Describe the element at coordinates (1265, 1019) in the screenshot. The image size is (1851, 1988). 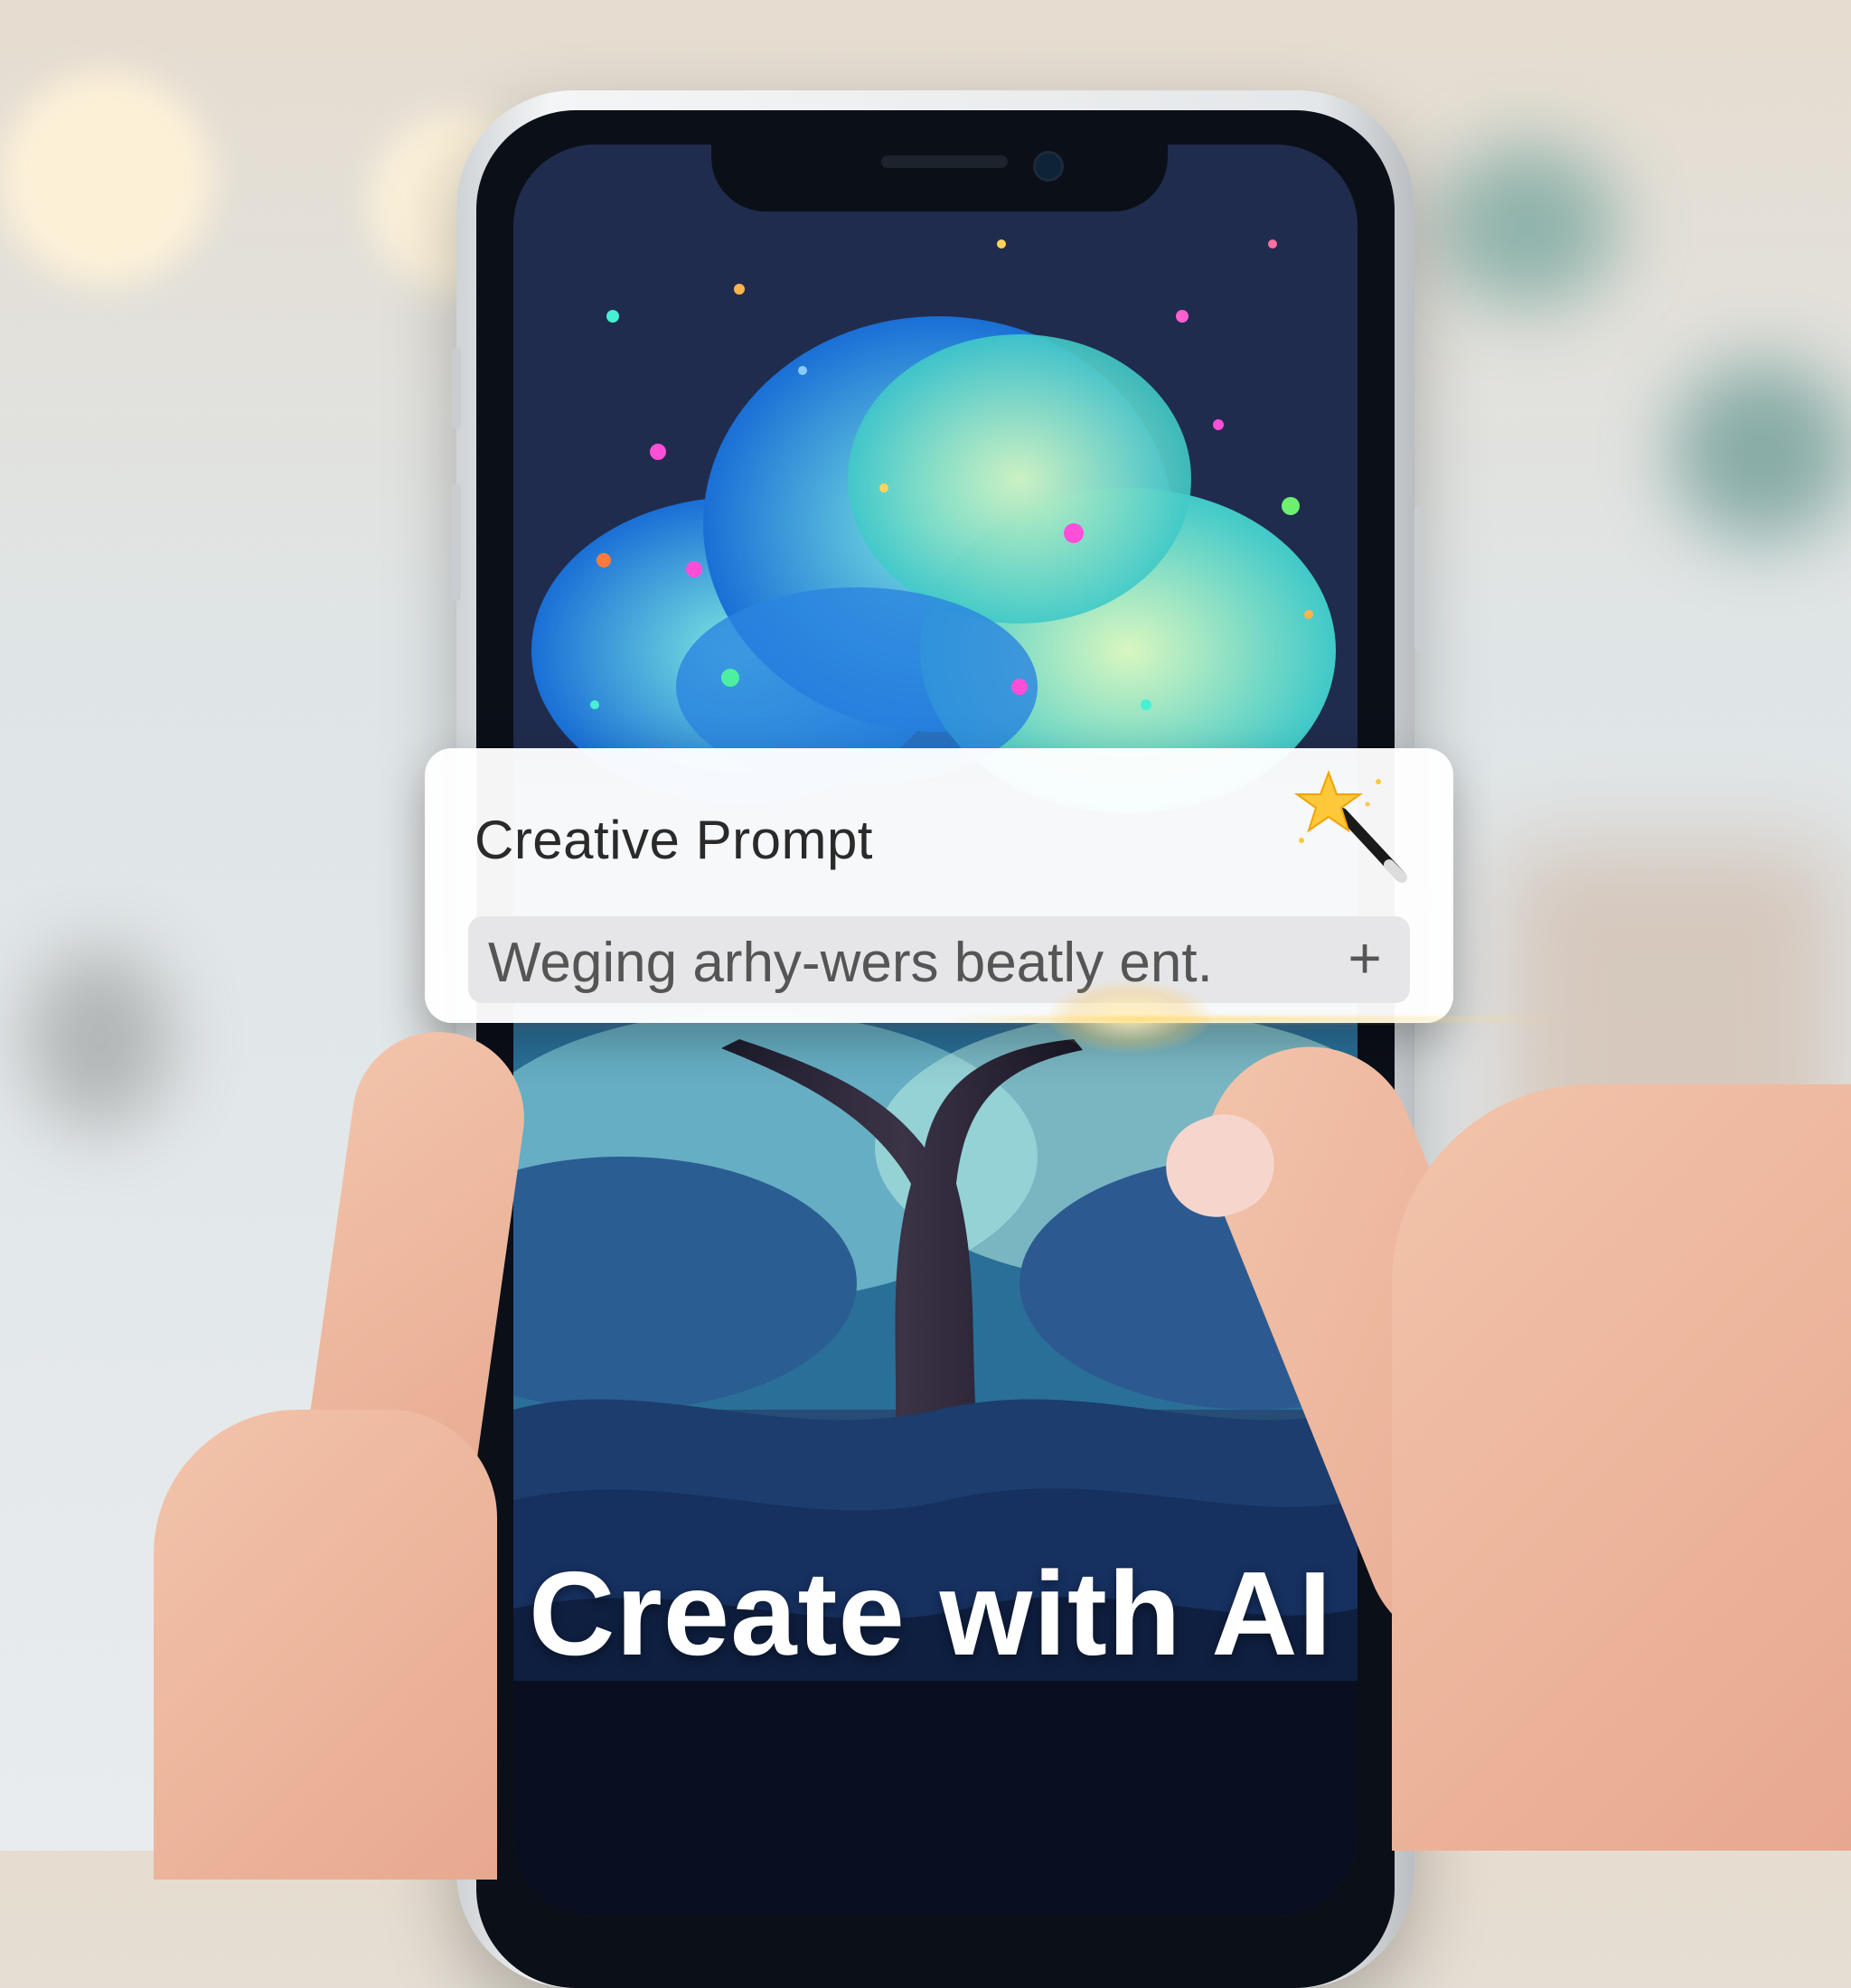
I see `magic-glow-streak` at that location.